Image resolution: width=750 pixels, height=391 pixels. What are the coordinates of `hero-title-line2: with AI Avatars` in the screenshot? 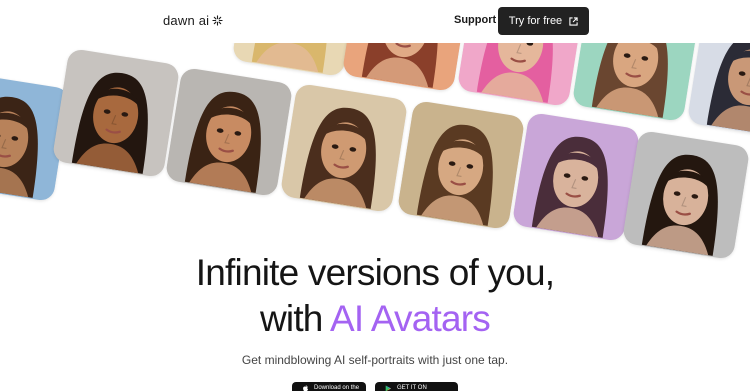 It's located at (375, 319).